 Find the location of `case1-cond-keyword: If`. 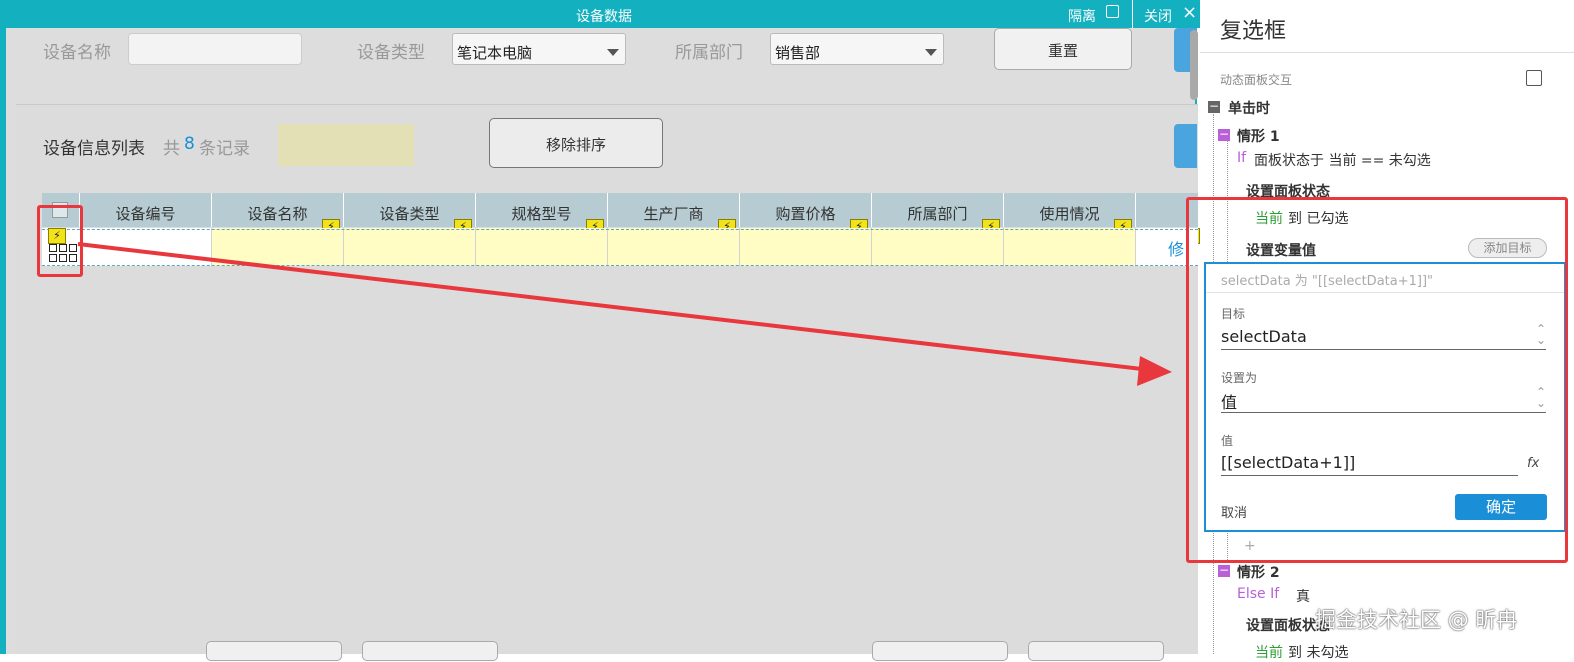

case1-cond-keyword: If is located at coordinates (1242, 158).